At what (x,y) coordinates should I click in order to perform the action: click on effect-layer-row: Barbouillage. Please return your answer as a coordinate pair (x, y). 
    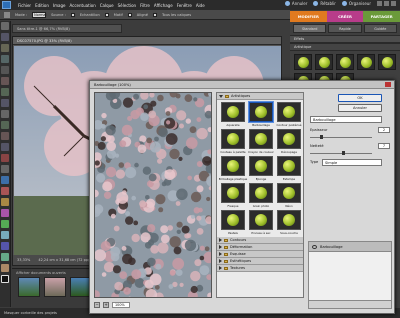
    Looking at the image, I should click on (350, 247).